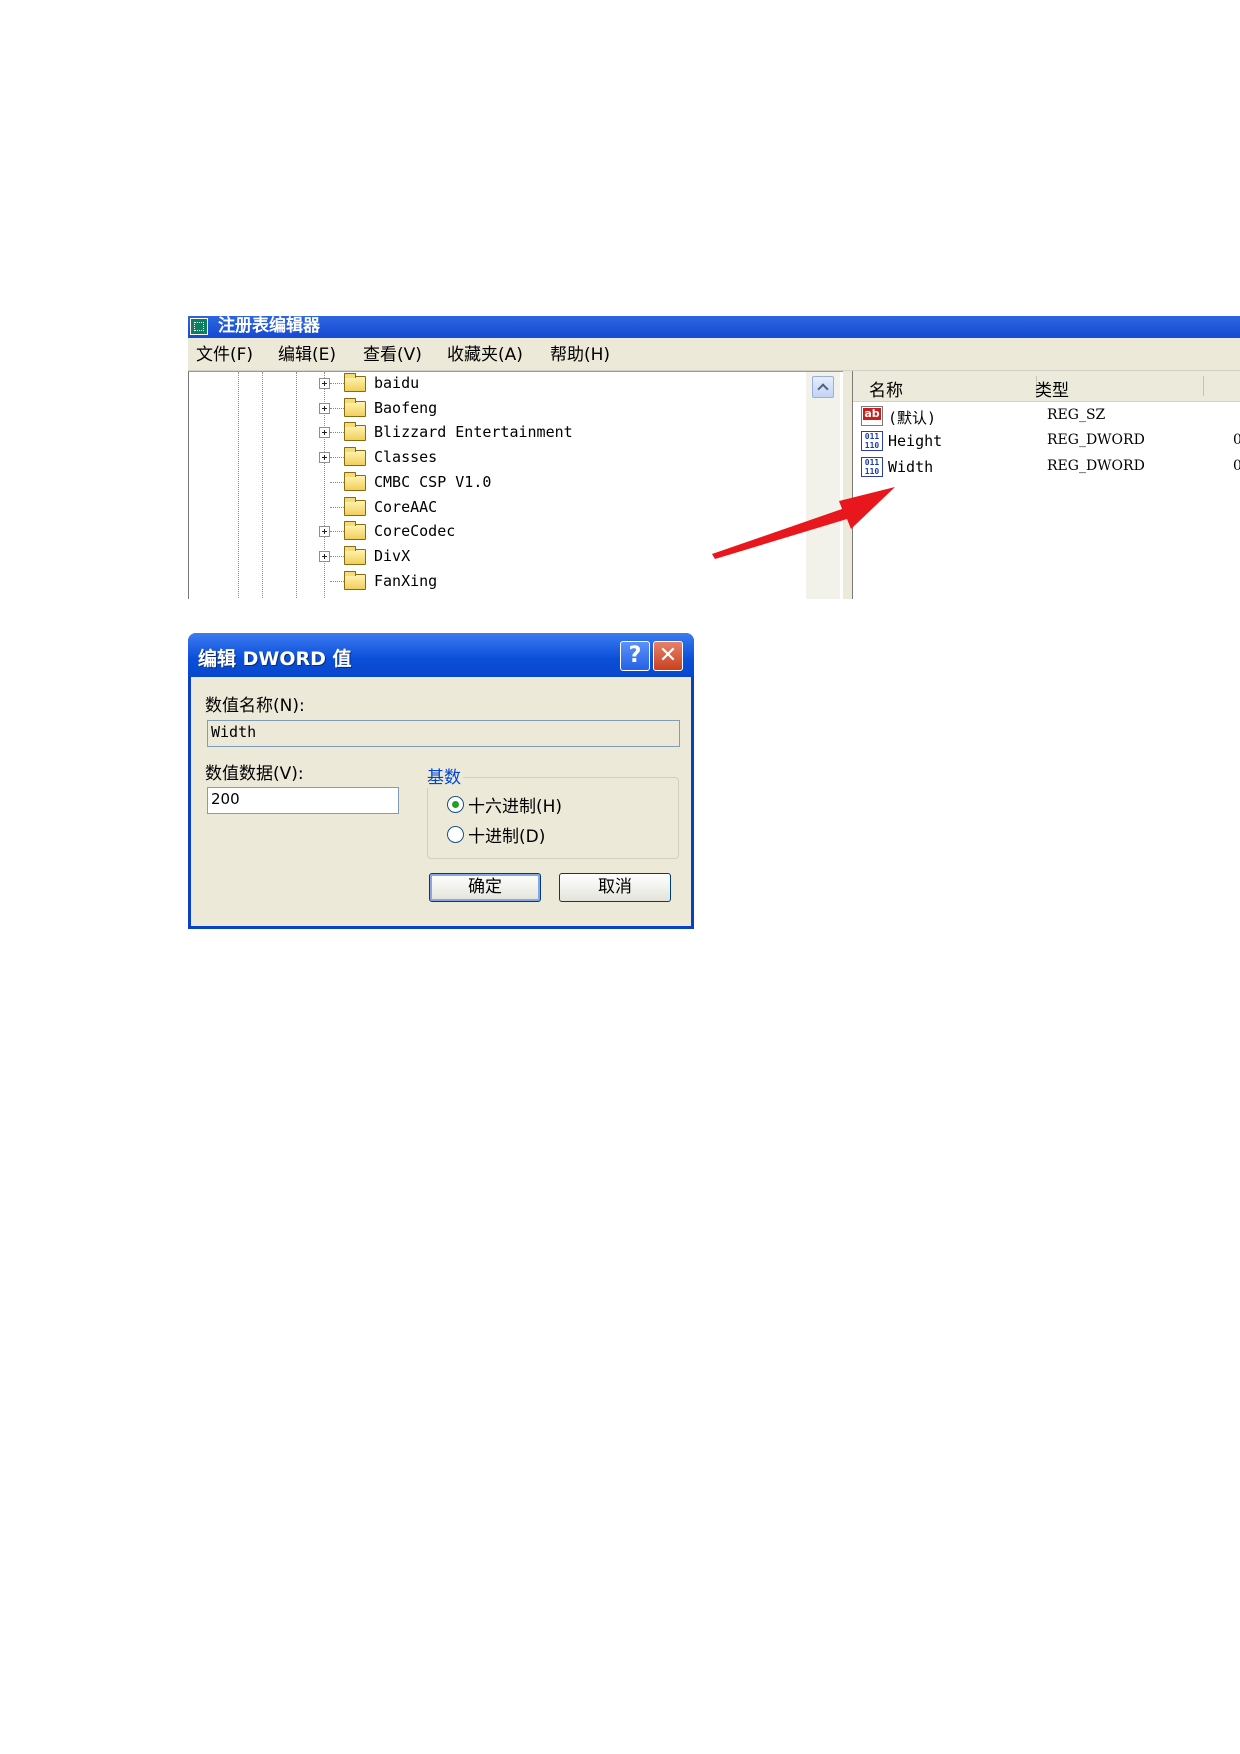 This screenshot has height=1754, width=1240. Describe the element at coordinates (499, 409) in the screenshot. I see `tree-item: Baofeng` at that location.